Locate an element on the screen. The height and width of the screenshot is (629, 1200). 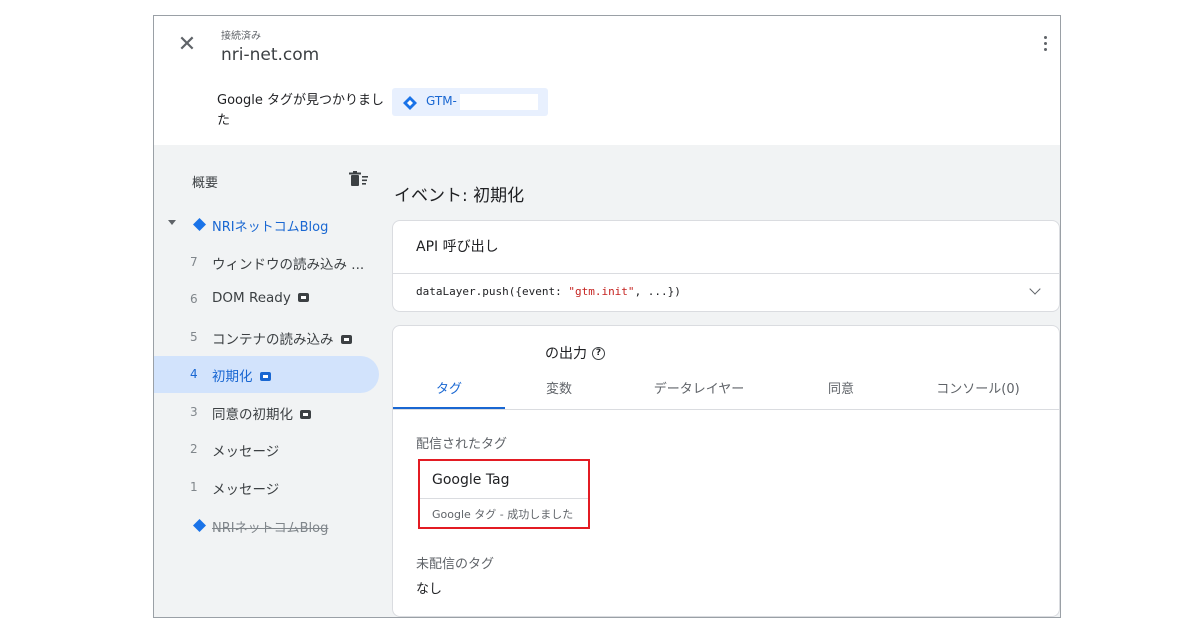
event-number: 4 is located at coordinates (194, 374).